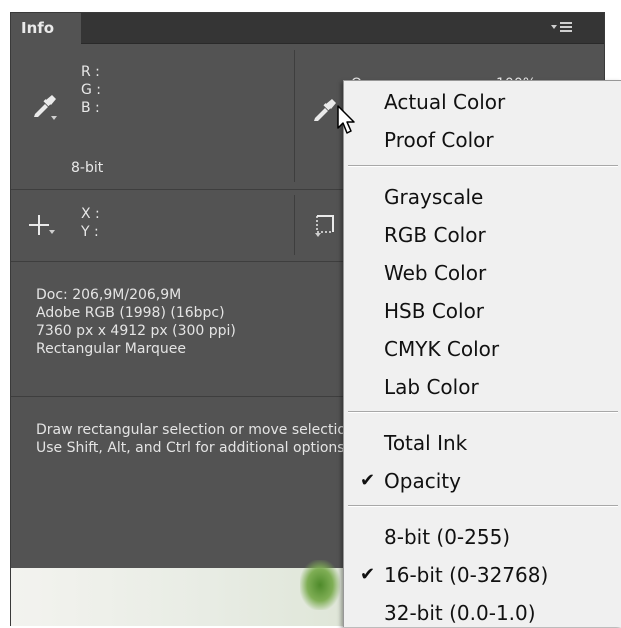 This screenshot has height=628, width=621. Describe the element at coordinates (460, 613) in the screenshot. I see `menu-item-32-bit: 32-bit (0.0-1.0)` at that location.